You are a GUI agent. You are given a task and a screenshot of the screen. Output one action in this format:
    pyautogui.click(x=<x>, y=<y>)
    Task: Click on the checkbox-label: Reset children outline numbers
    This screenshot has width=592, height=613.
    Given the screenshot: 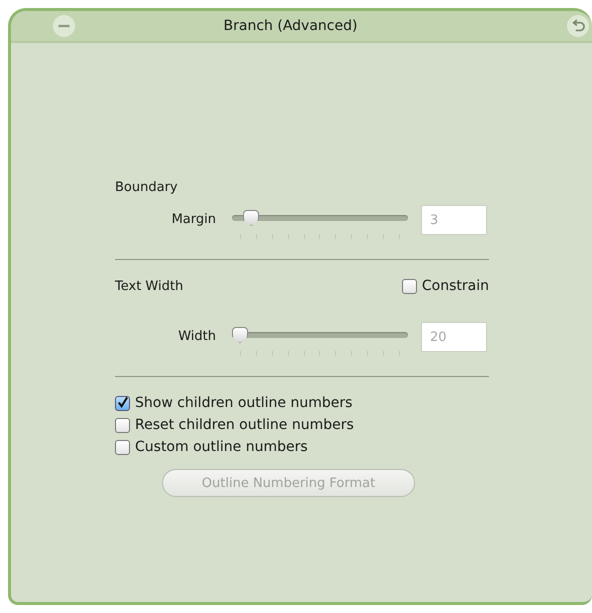 What is the action you would take?
    pyautogui.click(x=244, y=425)
    